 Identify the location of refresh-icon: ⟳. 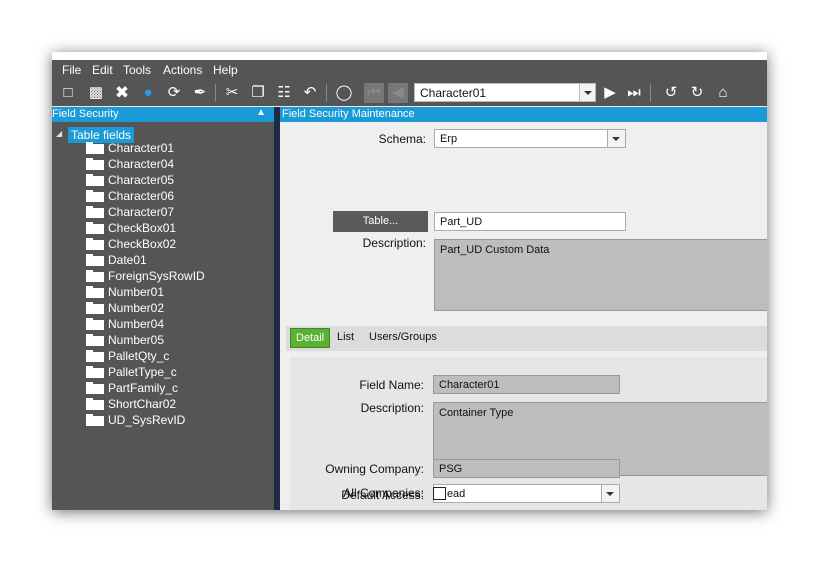
(174, 93).